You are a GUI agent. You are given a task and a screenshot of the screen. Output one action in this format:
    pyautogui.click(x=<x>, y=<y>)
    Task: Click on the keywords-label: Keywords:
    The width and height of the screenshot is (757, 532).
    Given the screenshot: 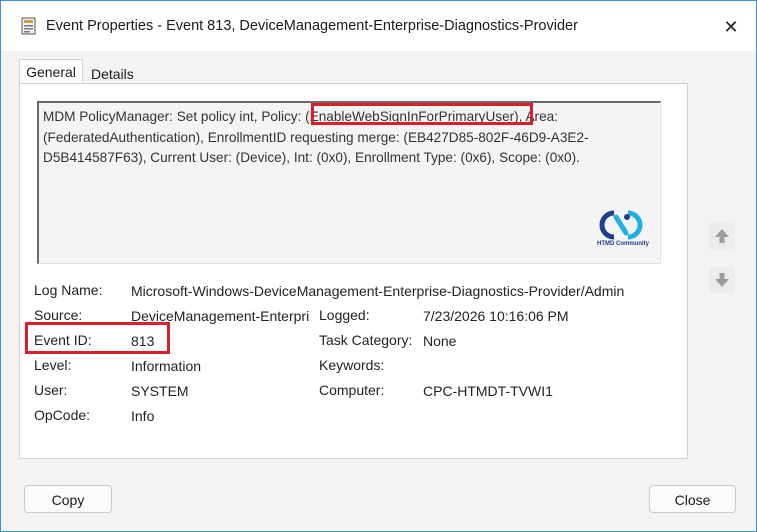 What is the action you would take?
    pyautogui.click(x=352, y=365)
    